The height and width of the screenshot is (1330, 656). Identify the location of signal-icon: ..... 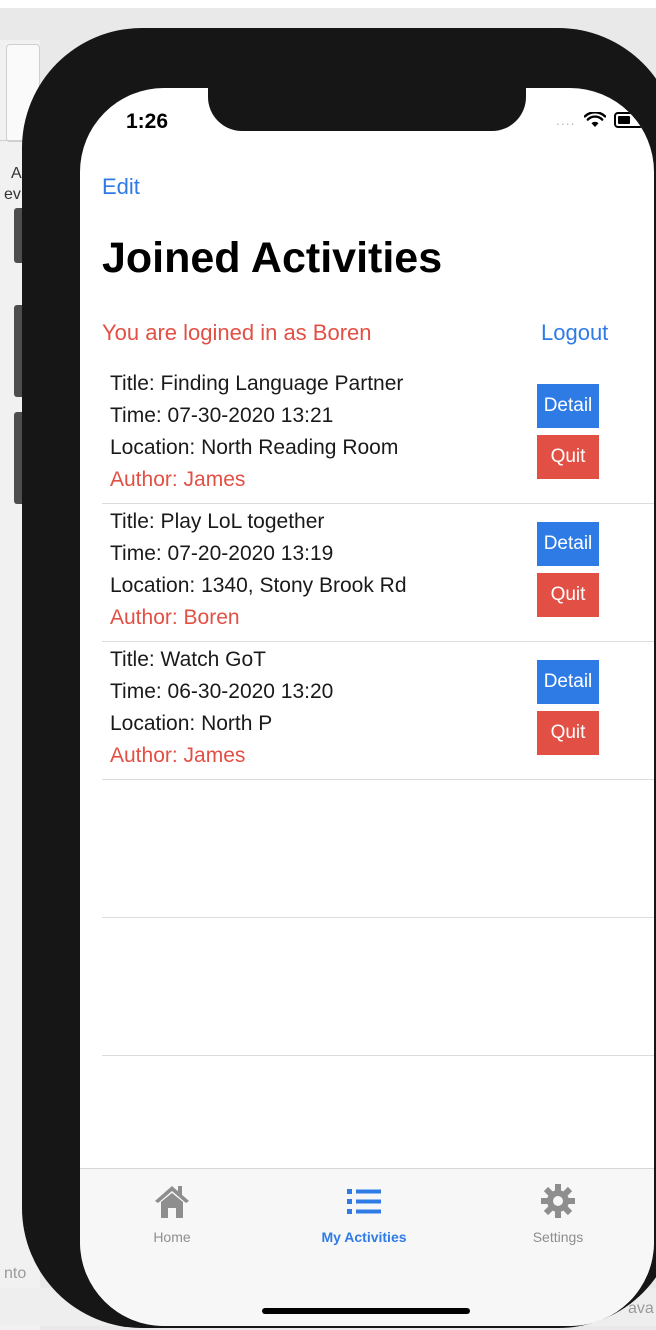
(566, 120).